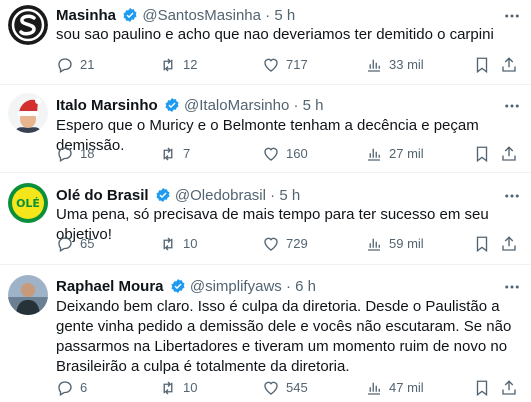  What do you see at coordinates (87, 64) in the screenshot?
I see `reply-count: 21` at bounding box center [87, 64].